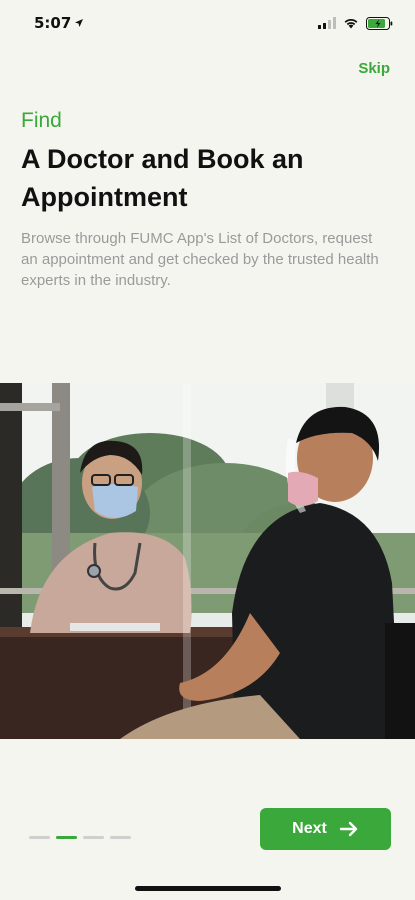 The image size is (415, 900). Describe the element at coordinates (162, 178) in the screenshot. I see `onboarding-headline: A Doctor and Book an Appointment` at that location.